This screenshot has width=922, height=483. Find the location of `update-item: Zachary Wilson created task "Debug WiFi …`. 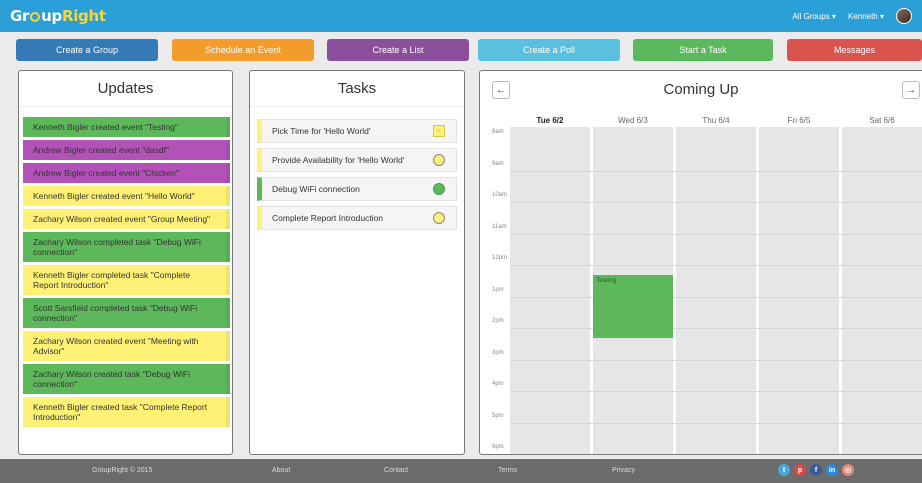

update-item: Zachary Wilson created task "Debug WiFi … is located at coordinates (126, 379).